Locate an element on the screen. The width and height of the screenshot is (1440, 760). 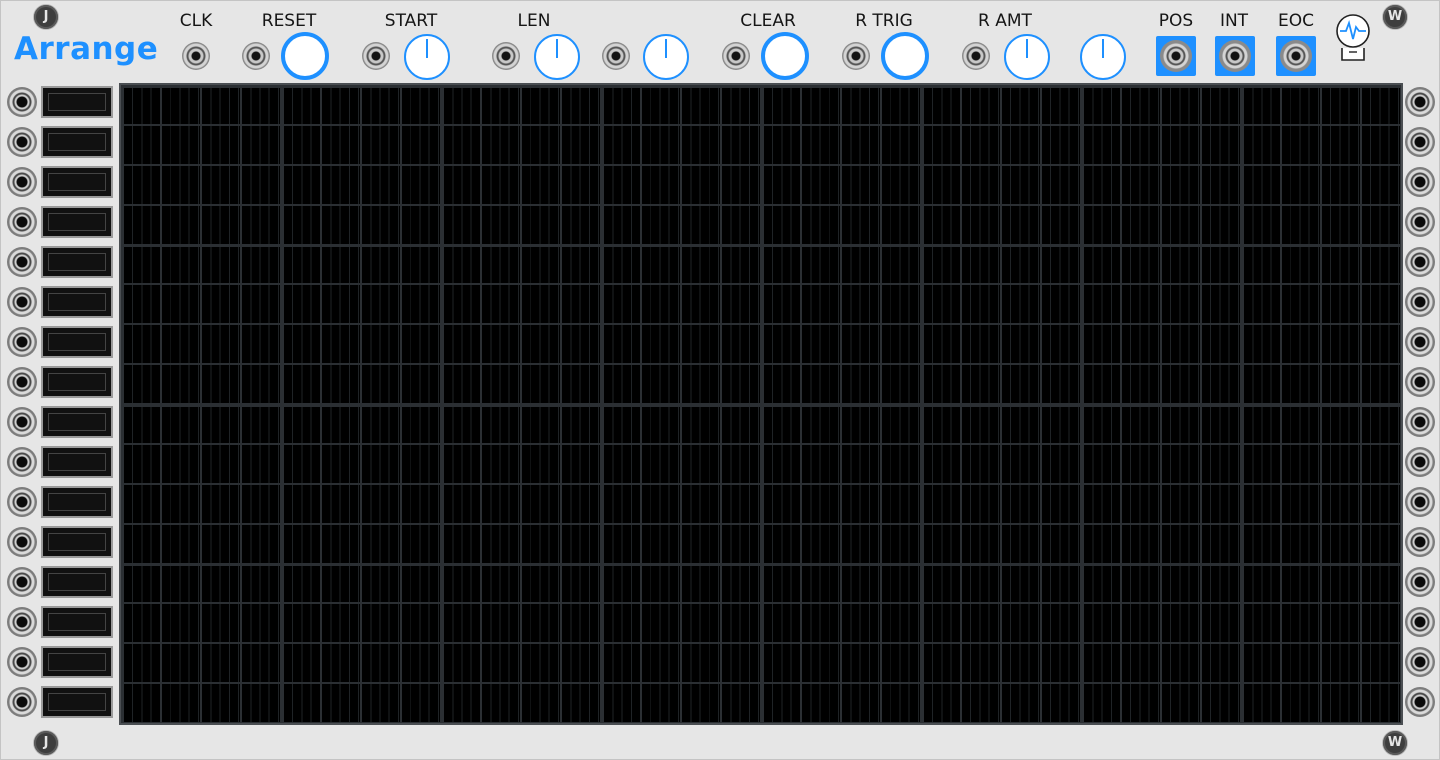
len-cv-jack is located at coordinates (506, 56).